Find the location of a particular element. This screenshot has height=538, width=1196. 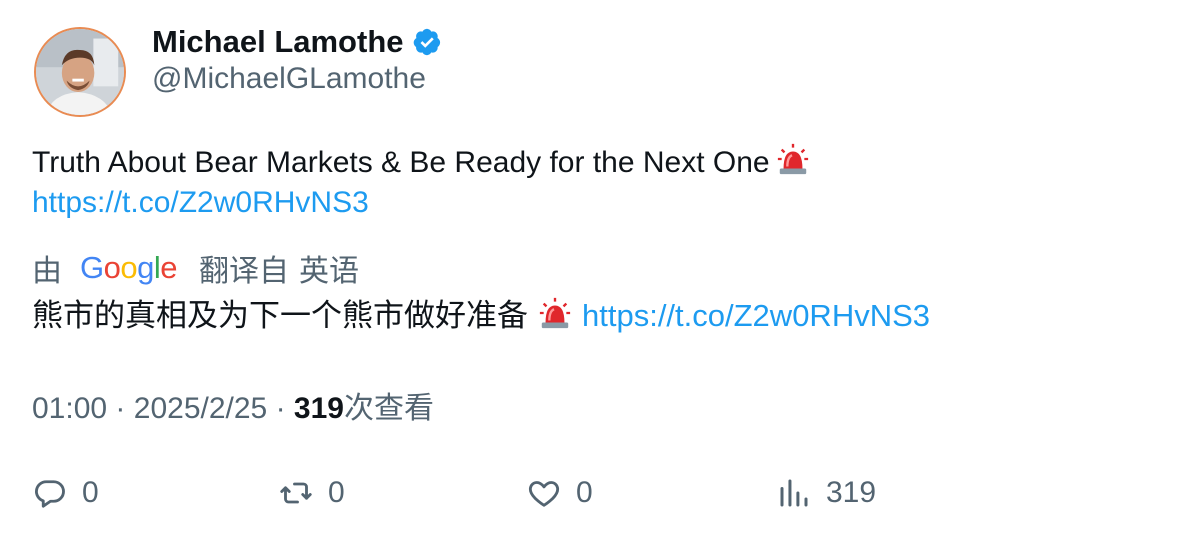

views-action-count: 319 is located at coordinates (851, 492).